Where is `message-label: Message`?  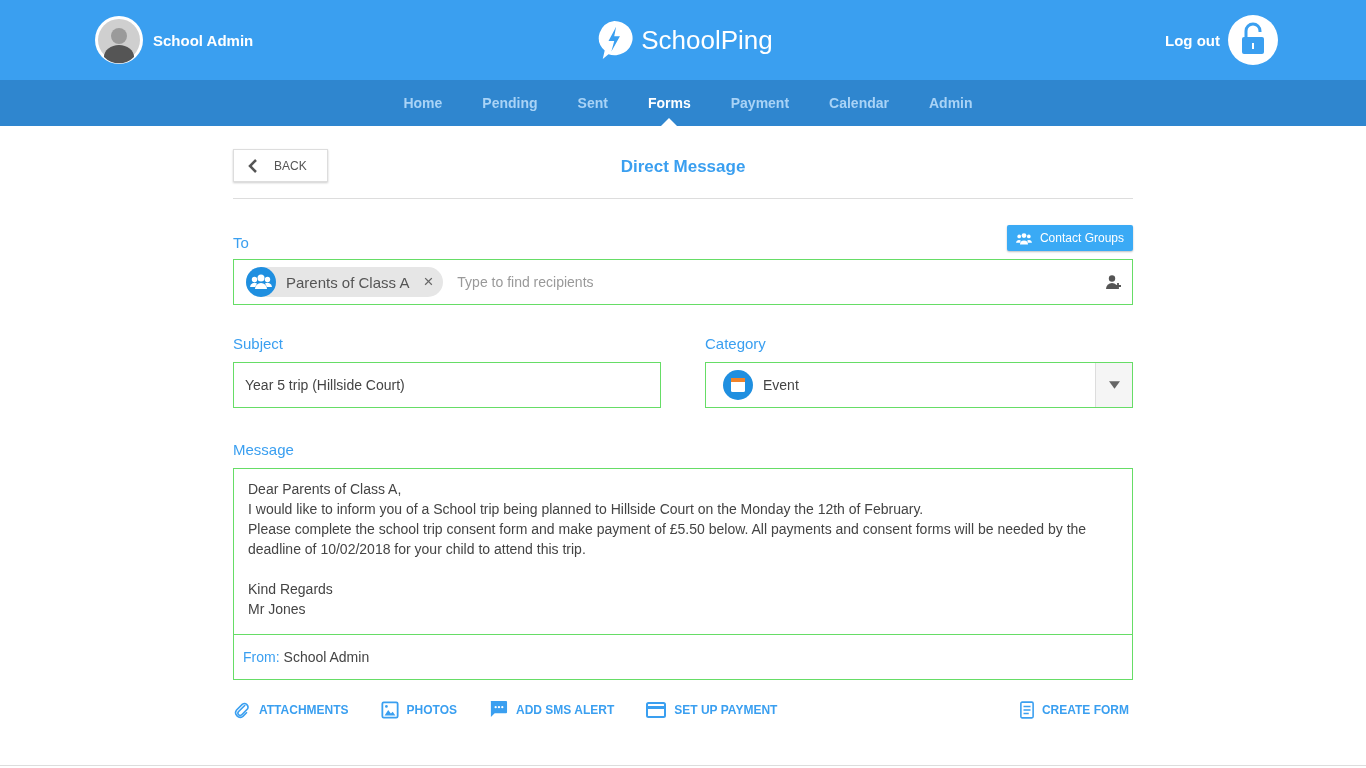 message-label: Message is located at coordinates (264, 449).